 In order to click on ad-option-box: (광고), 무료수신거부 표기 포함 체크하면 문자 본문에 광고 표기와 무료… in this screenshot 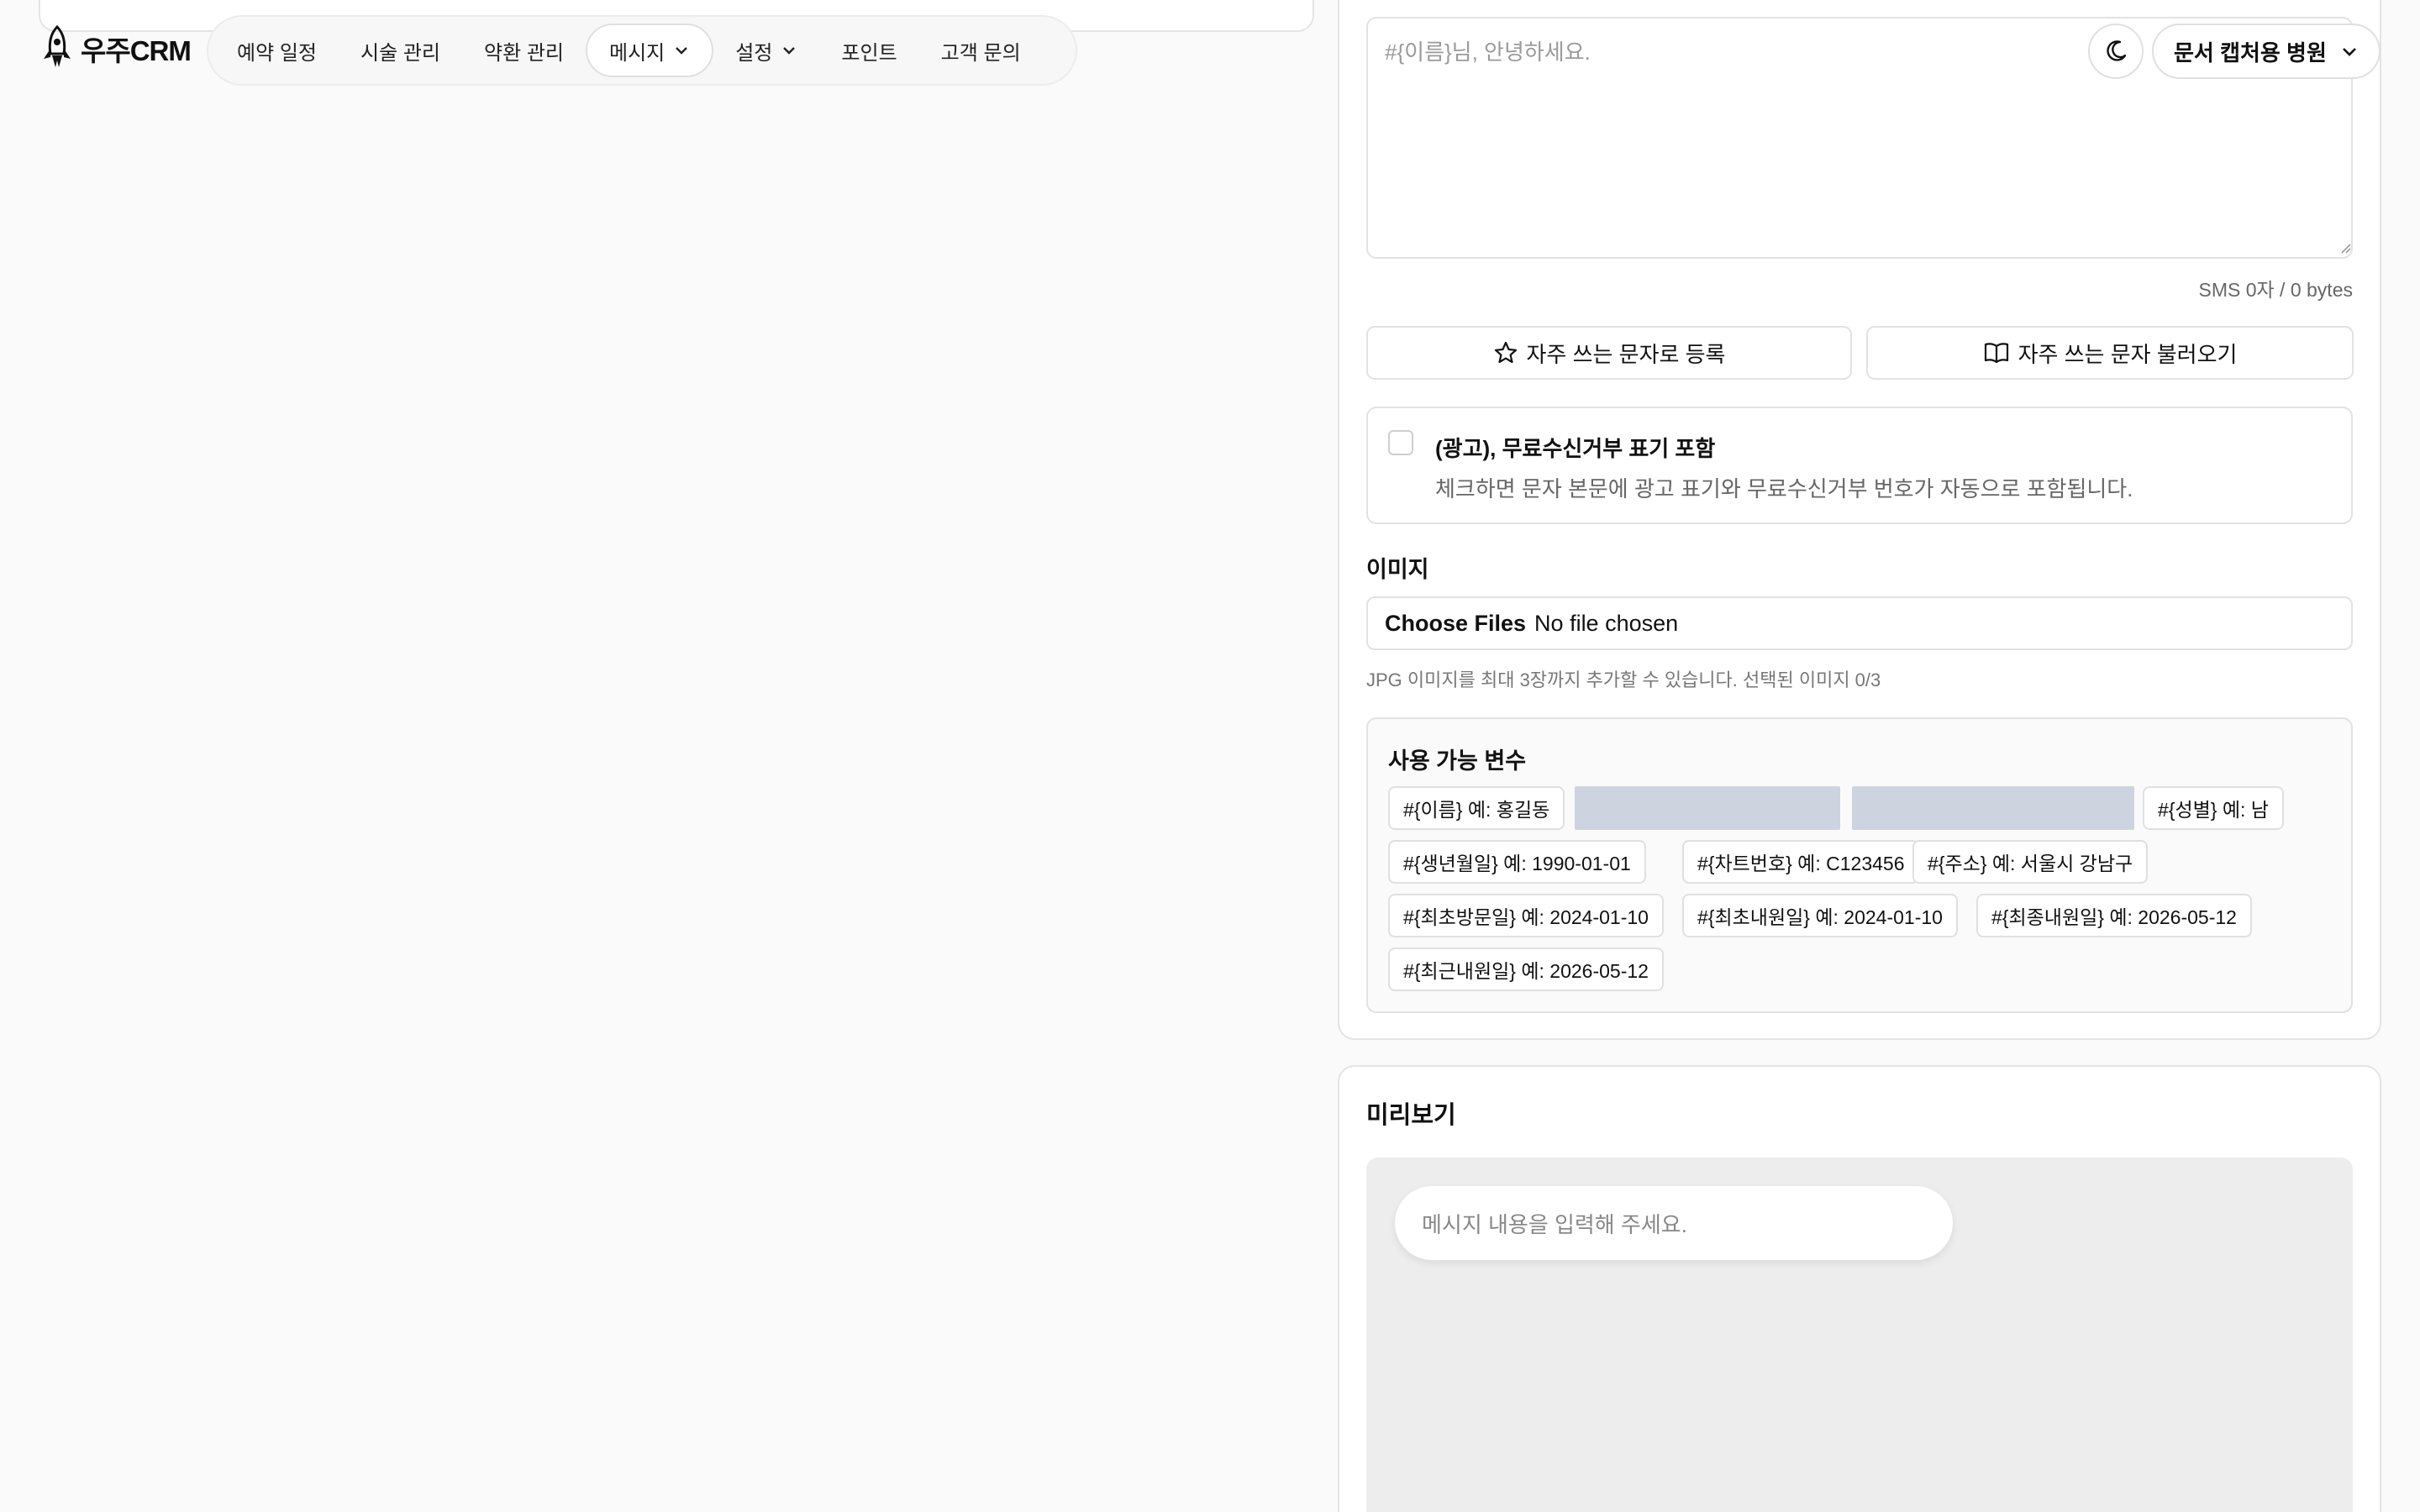, I will do `click(1860, 465)`.